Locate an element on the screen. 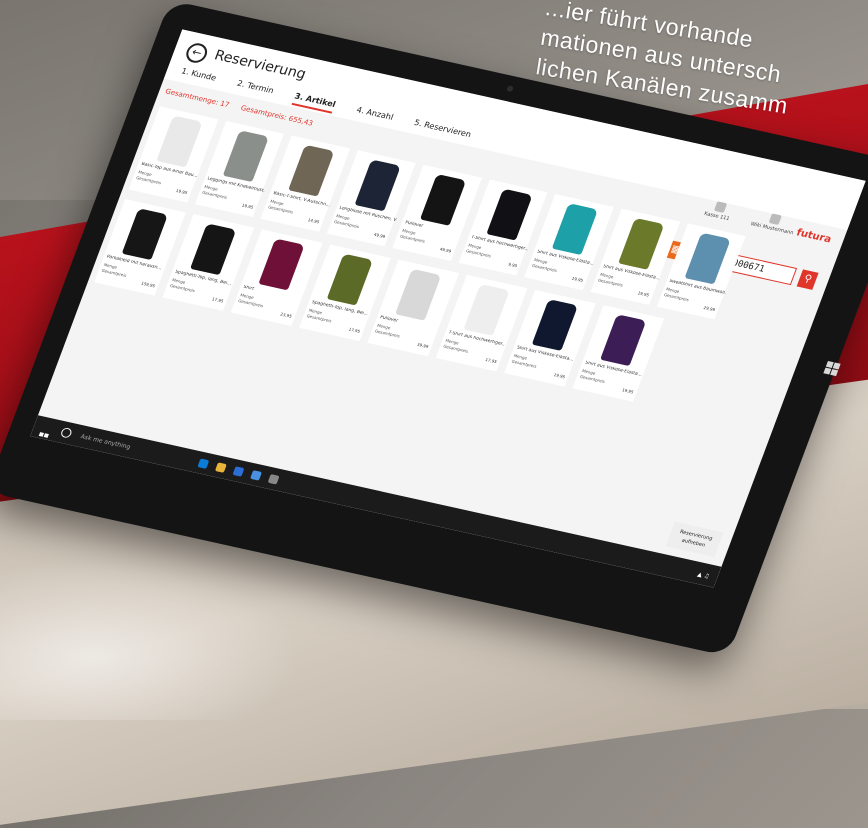 This screenshot has height=828, width=868. product-price: 39,99 is located at coordinates (423, 345).